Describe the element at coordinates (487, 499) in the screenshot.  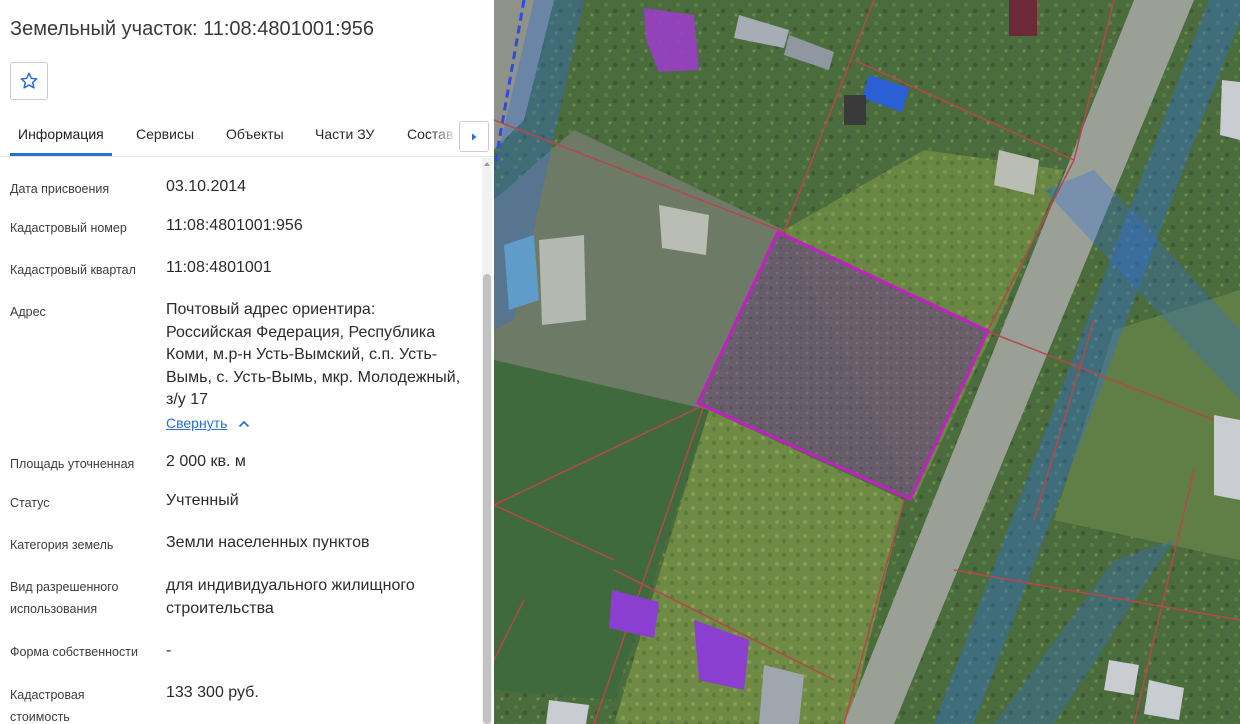
I see `scrollbar-thumb` at that location.